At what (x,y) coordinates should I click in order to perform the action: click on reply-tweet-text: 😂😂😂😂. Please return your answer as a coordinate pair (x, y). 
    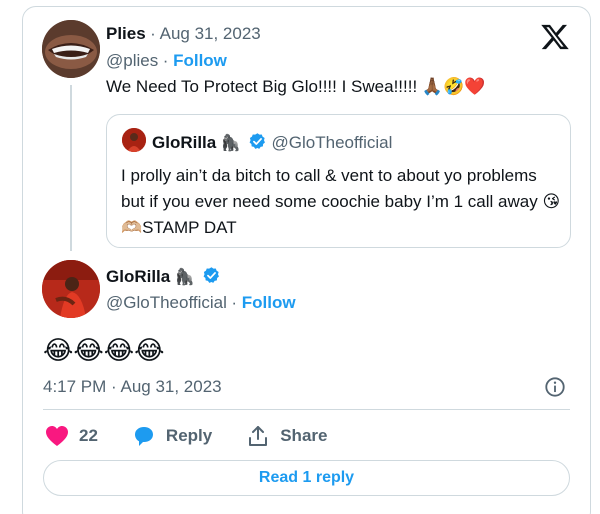
    Looking at the image, I should click on (104, 350).